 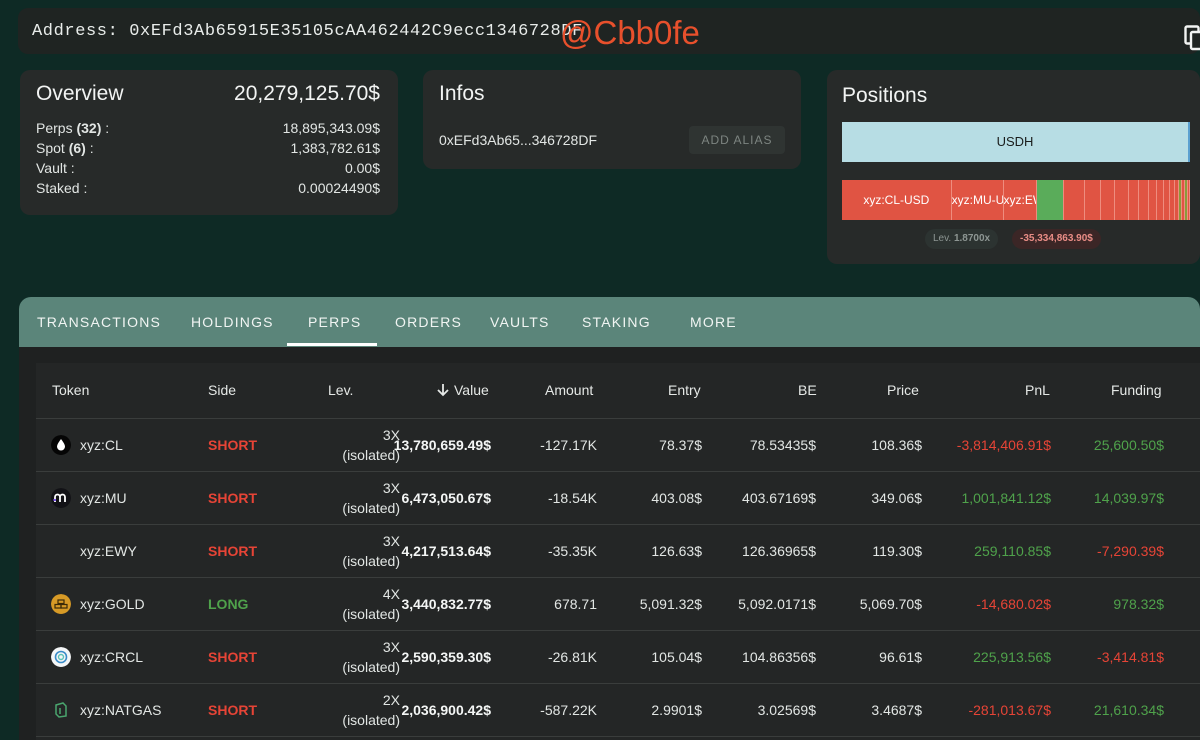 I want to click on tab-vaults: VAULTS, so click(x=520, y=322).